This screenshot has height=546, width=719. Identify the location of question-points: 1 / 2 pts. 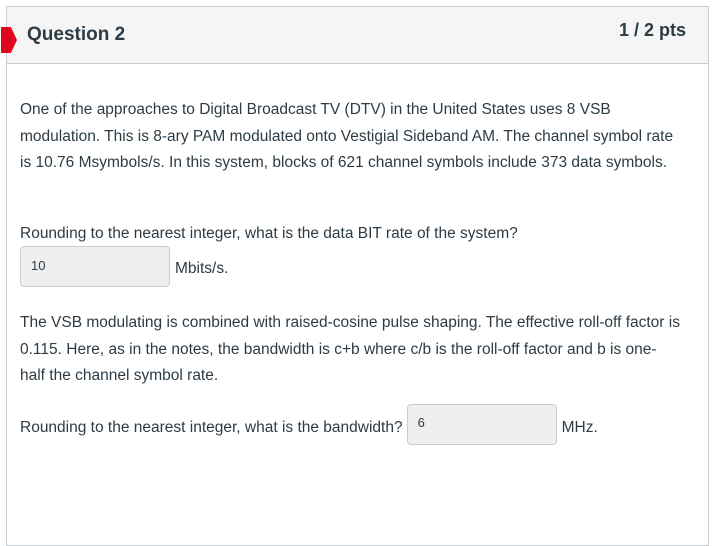
(652, 30).